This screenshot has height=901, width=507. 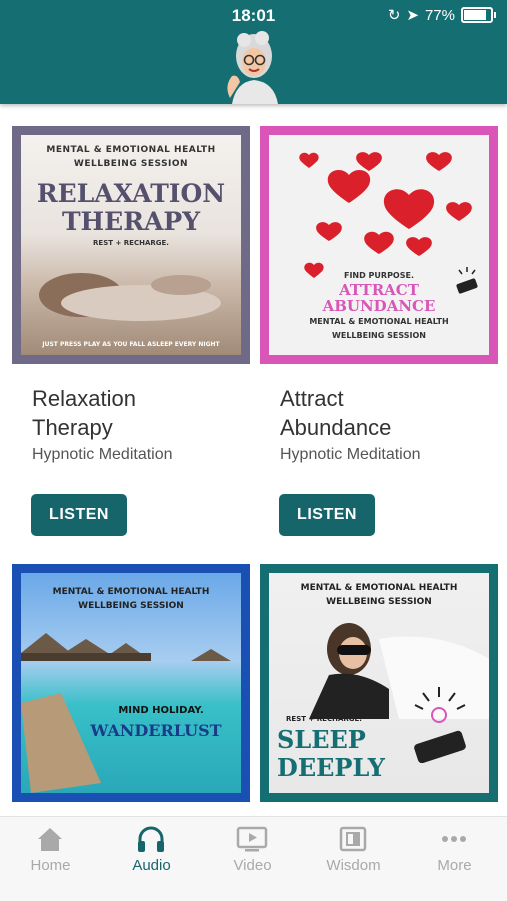 What do you see at coordinates (336, 427) in the screenshot?
I see `title-line-2: Abundance` at bounding box center [336, 427].